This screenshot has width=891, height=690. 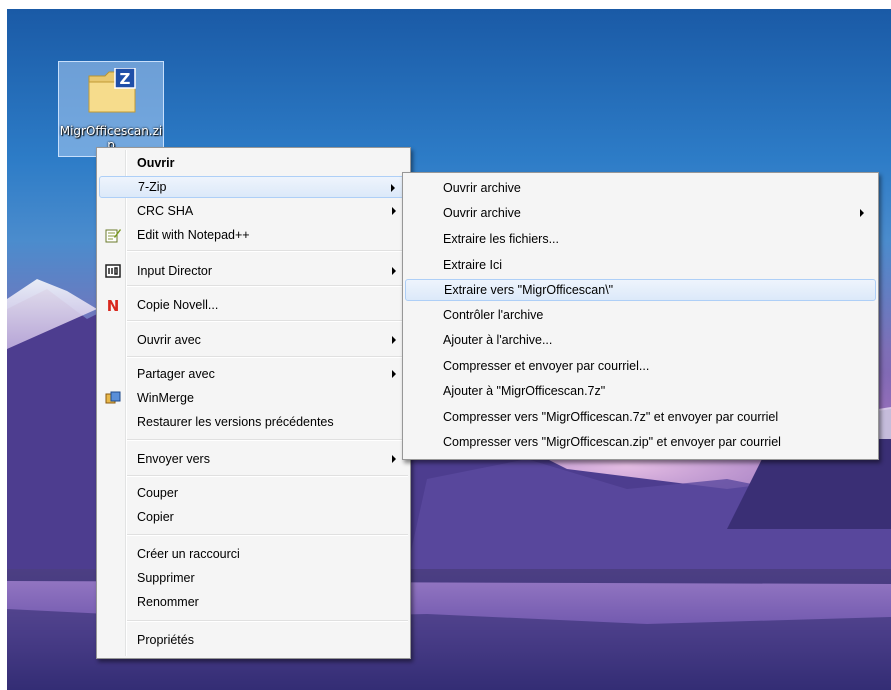 What do you see at coordinates (173, 459) in the screenshot?
I see `menu-item-label: Envoyer vers` at bounding box center [173, 459].